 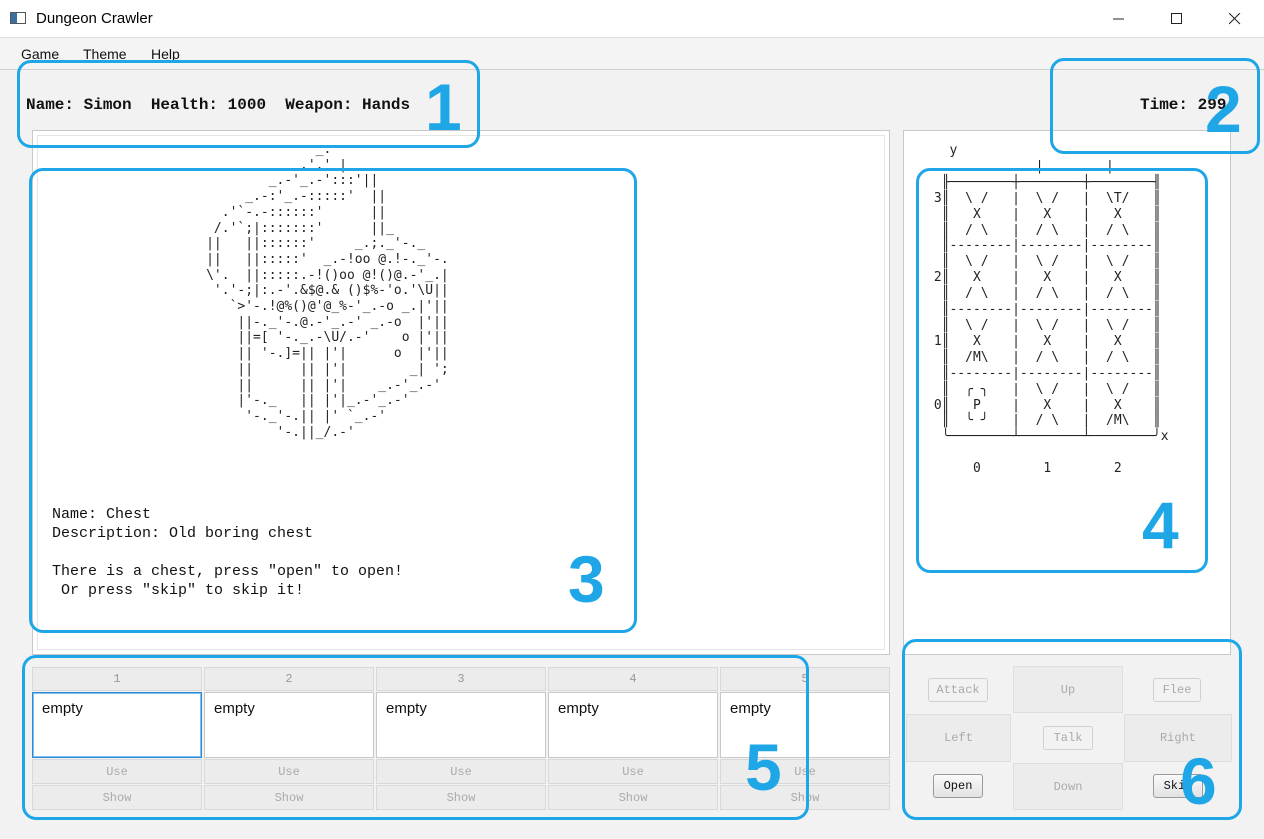 I want to click on inventory-slot-header: 2, so click(x=289, y=679).